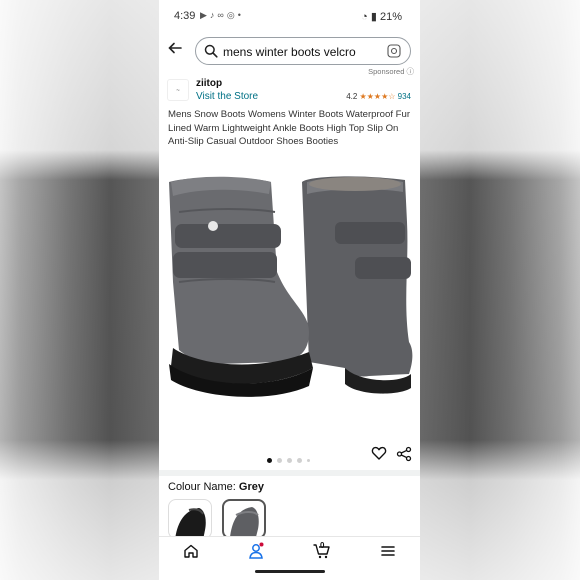  What do you see at coordinates (244, 519) in the screenshot?
I see `swatch-grey` at bounding box center [244, 519].